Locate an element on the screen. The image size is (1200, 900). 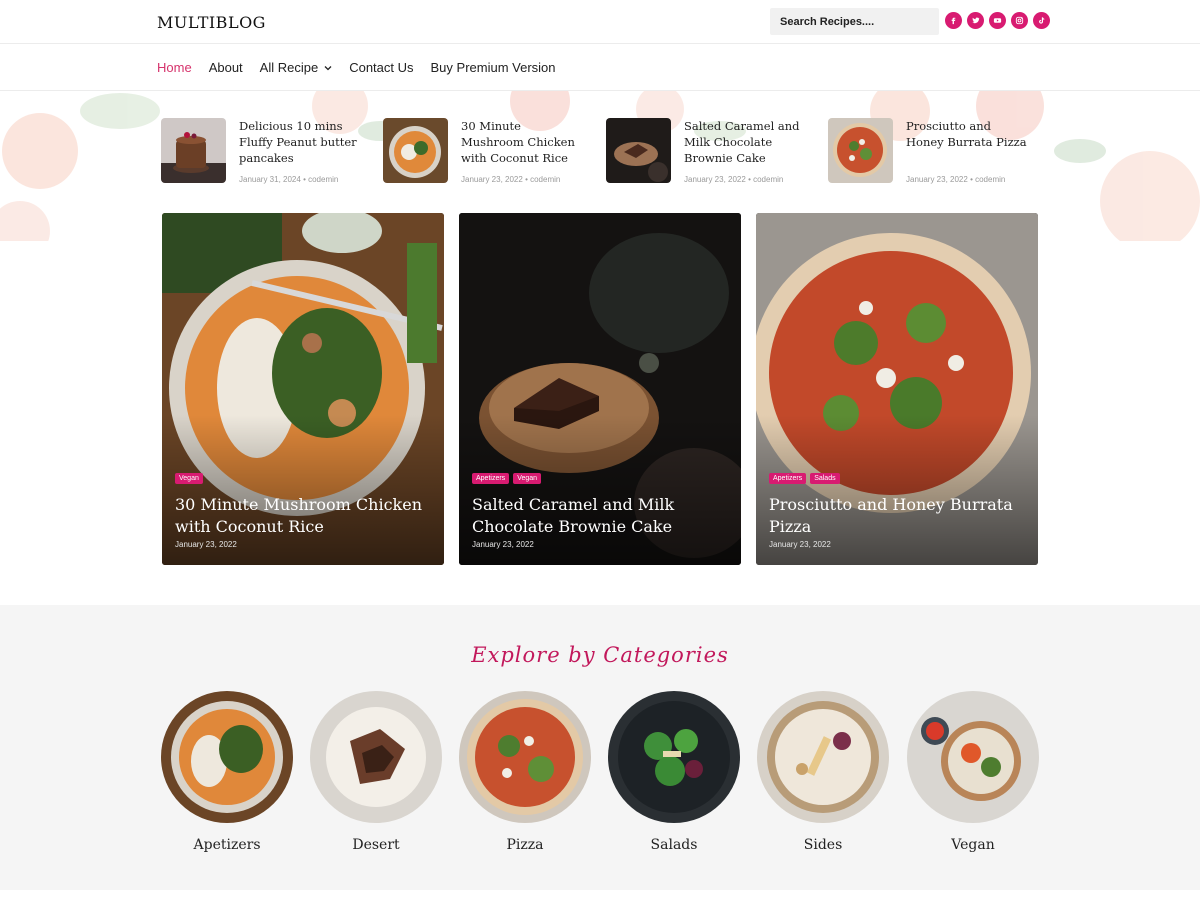
tag-badge: Salads is located at coordinates (825, 478).